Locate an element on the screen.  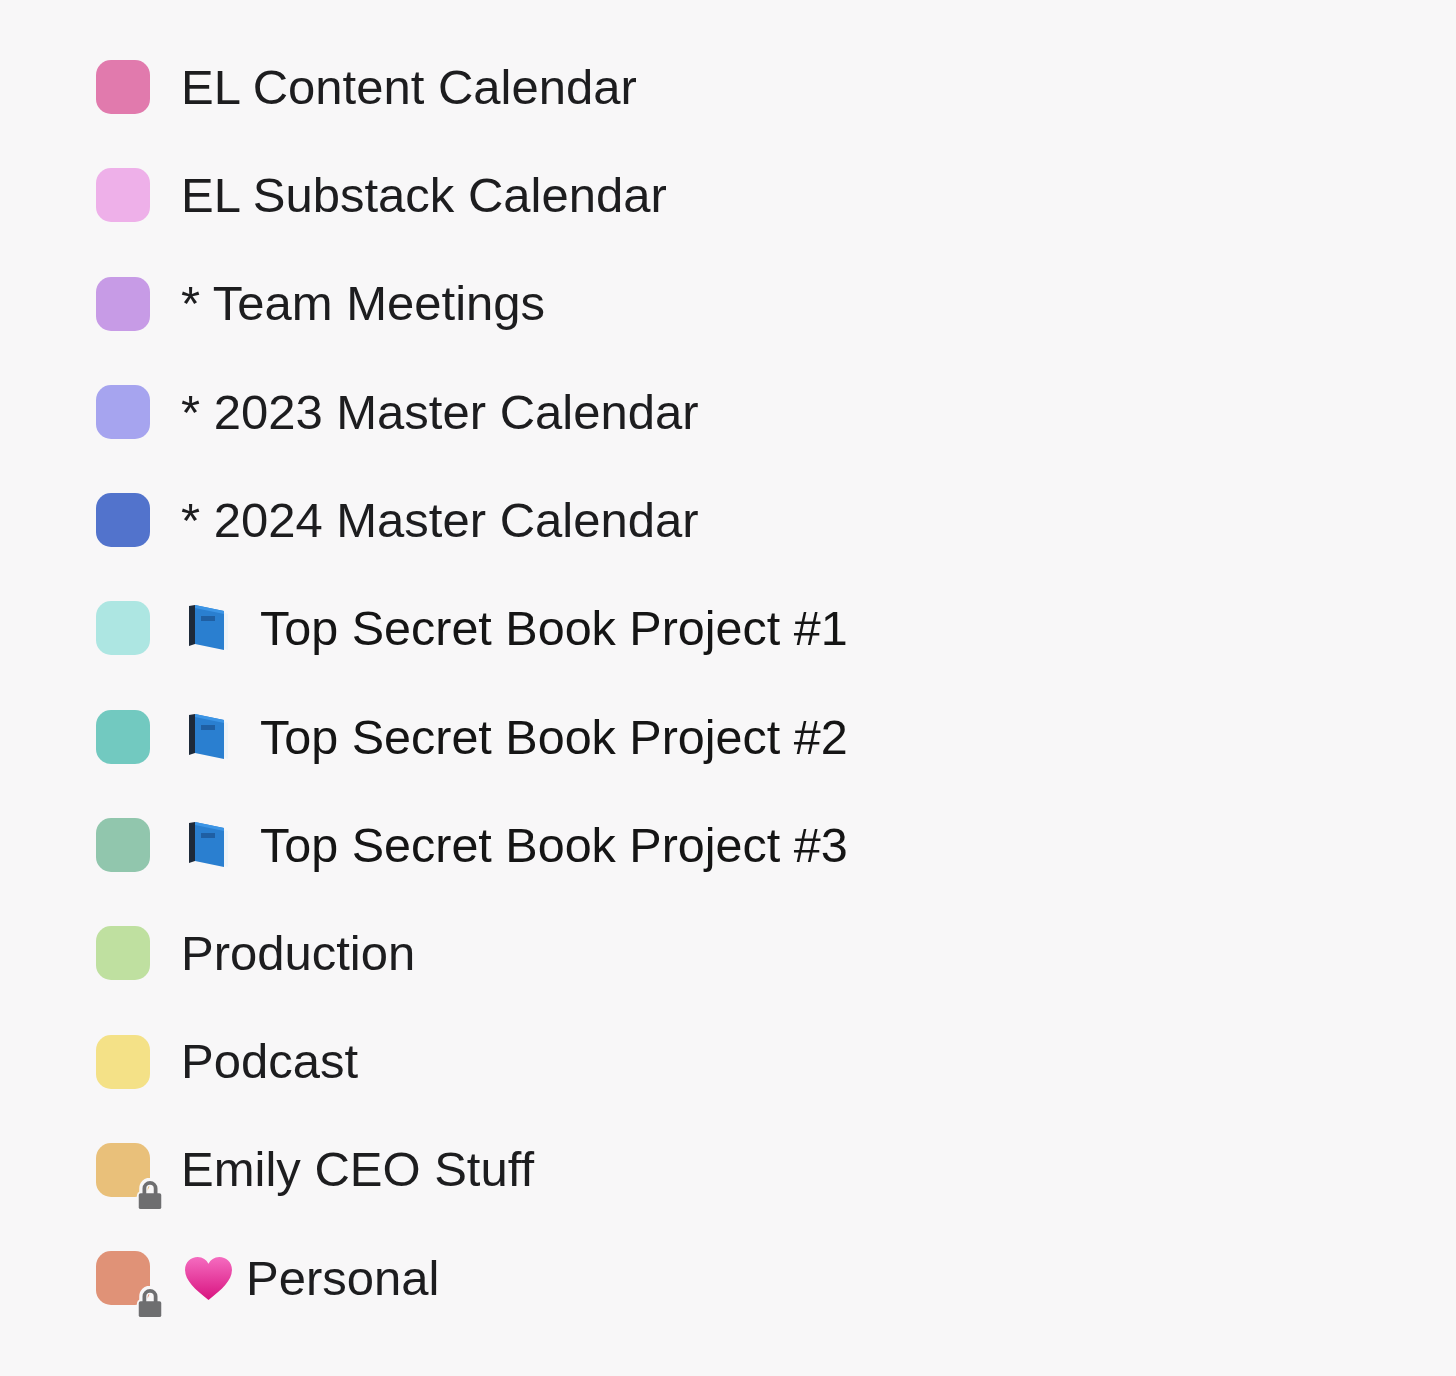
calendar-name: Podcast is located at coordinates (270, 1061).